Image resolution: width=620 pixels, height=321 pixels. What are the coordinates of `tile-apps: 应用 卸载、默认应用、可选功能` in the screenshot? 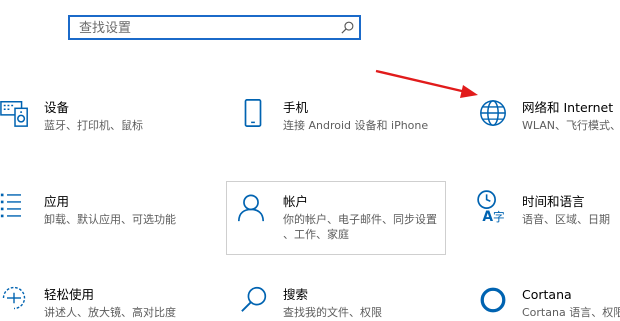 It's located at (105, 217).